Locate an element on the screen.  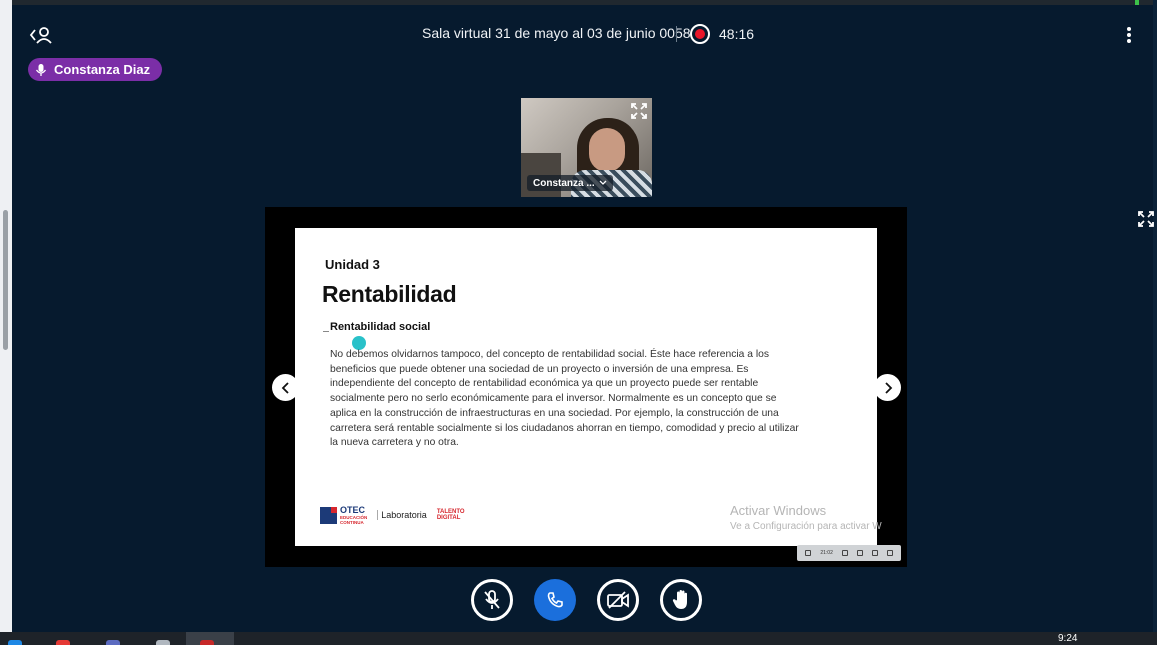
next-slide-button is located at coordinates (887, 387).